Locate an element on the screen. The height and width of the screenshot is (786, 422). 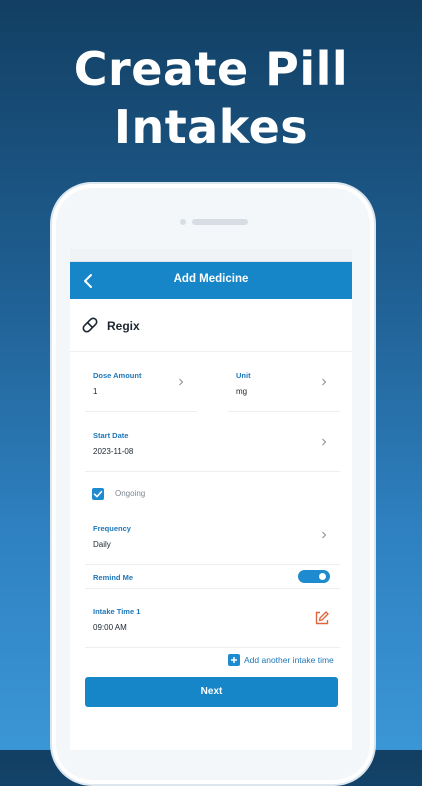
frequency-divider is located at coordinates (212, 564).